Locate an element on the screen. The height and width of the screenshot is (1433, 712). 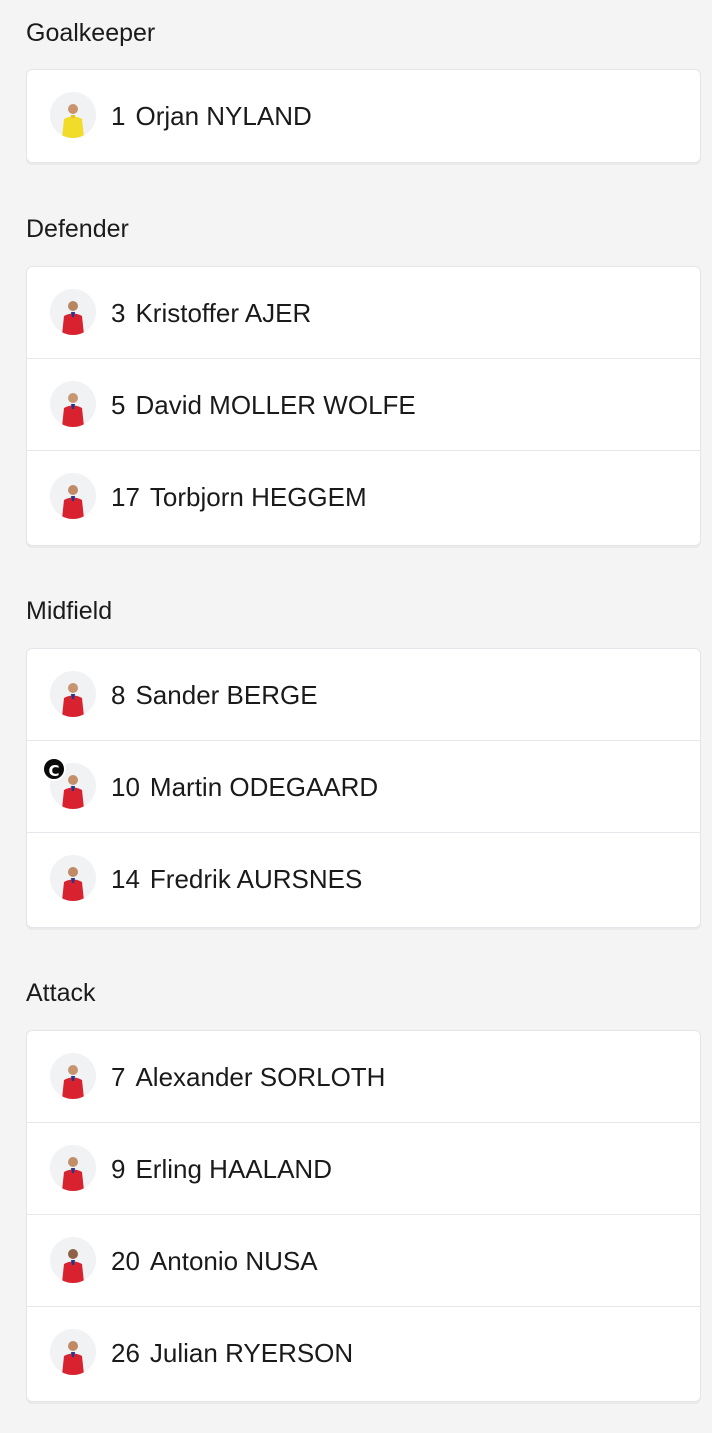
player-label: 26 Julian RYERSON is located at coordinates (232, 1353).